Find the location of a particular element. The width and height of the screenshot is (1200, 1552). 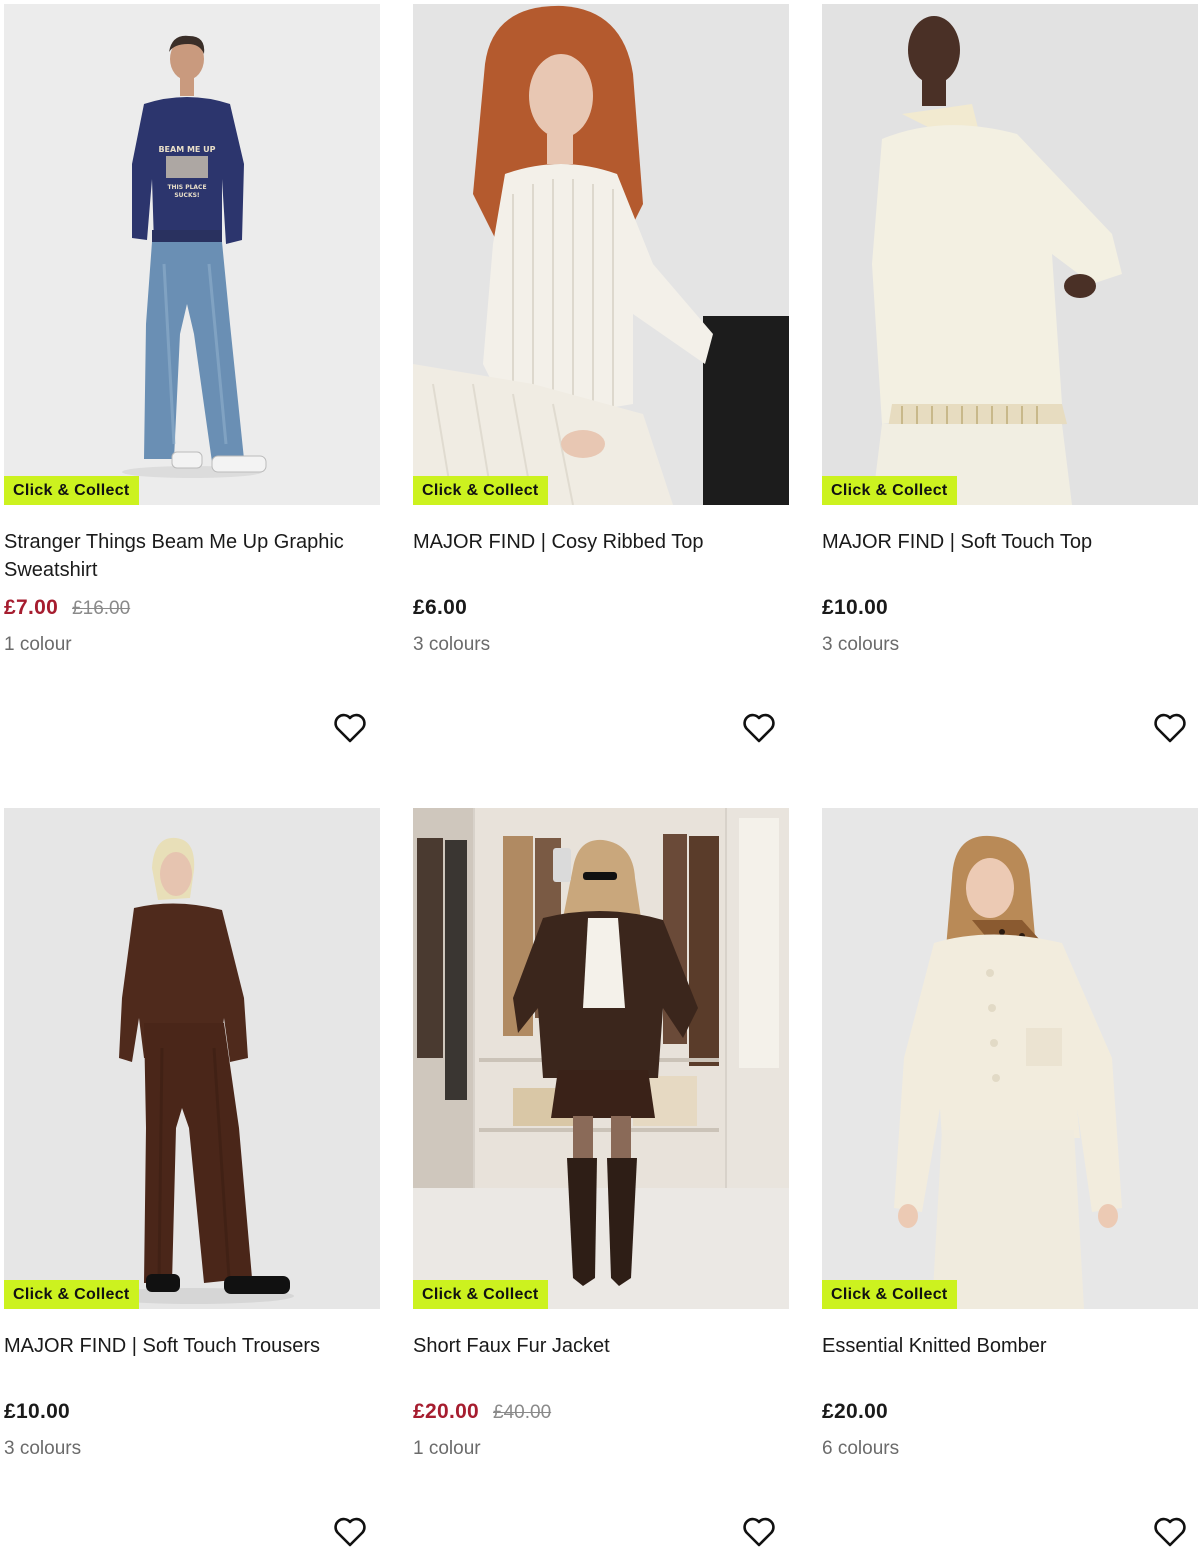

product-photo-trousers is located at coordinates (192, 1058).